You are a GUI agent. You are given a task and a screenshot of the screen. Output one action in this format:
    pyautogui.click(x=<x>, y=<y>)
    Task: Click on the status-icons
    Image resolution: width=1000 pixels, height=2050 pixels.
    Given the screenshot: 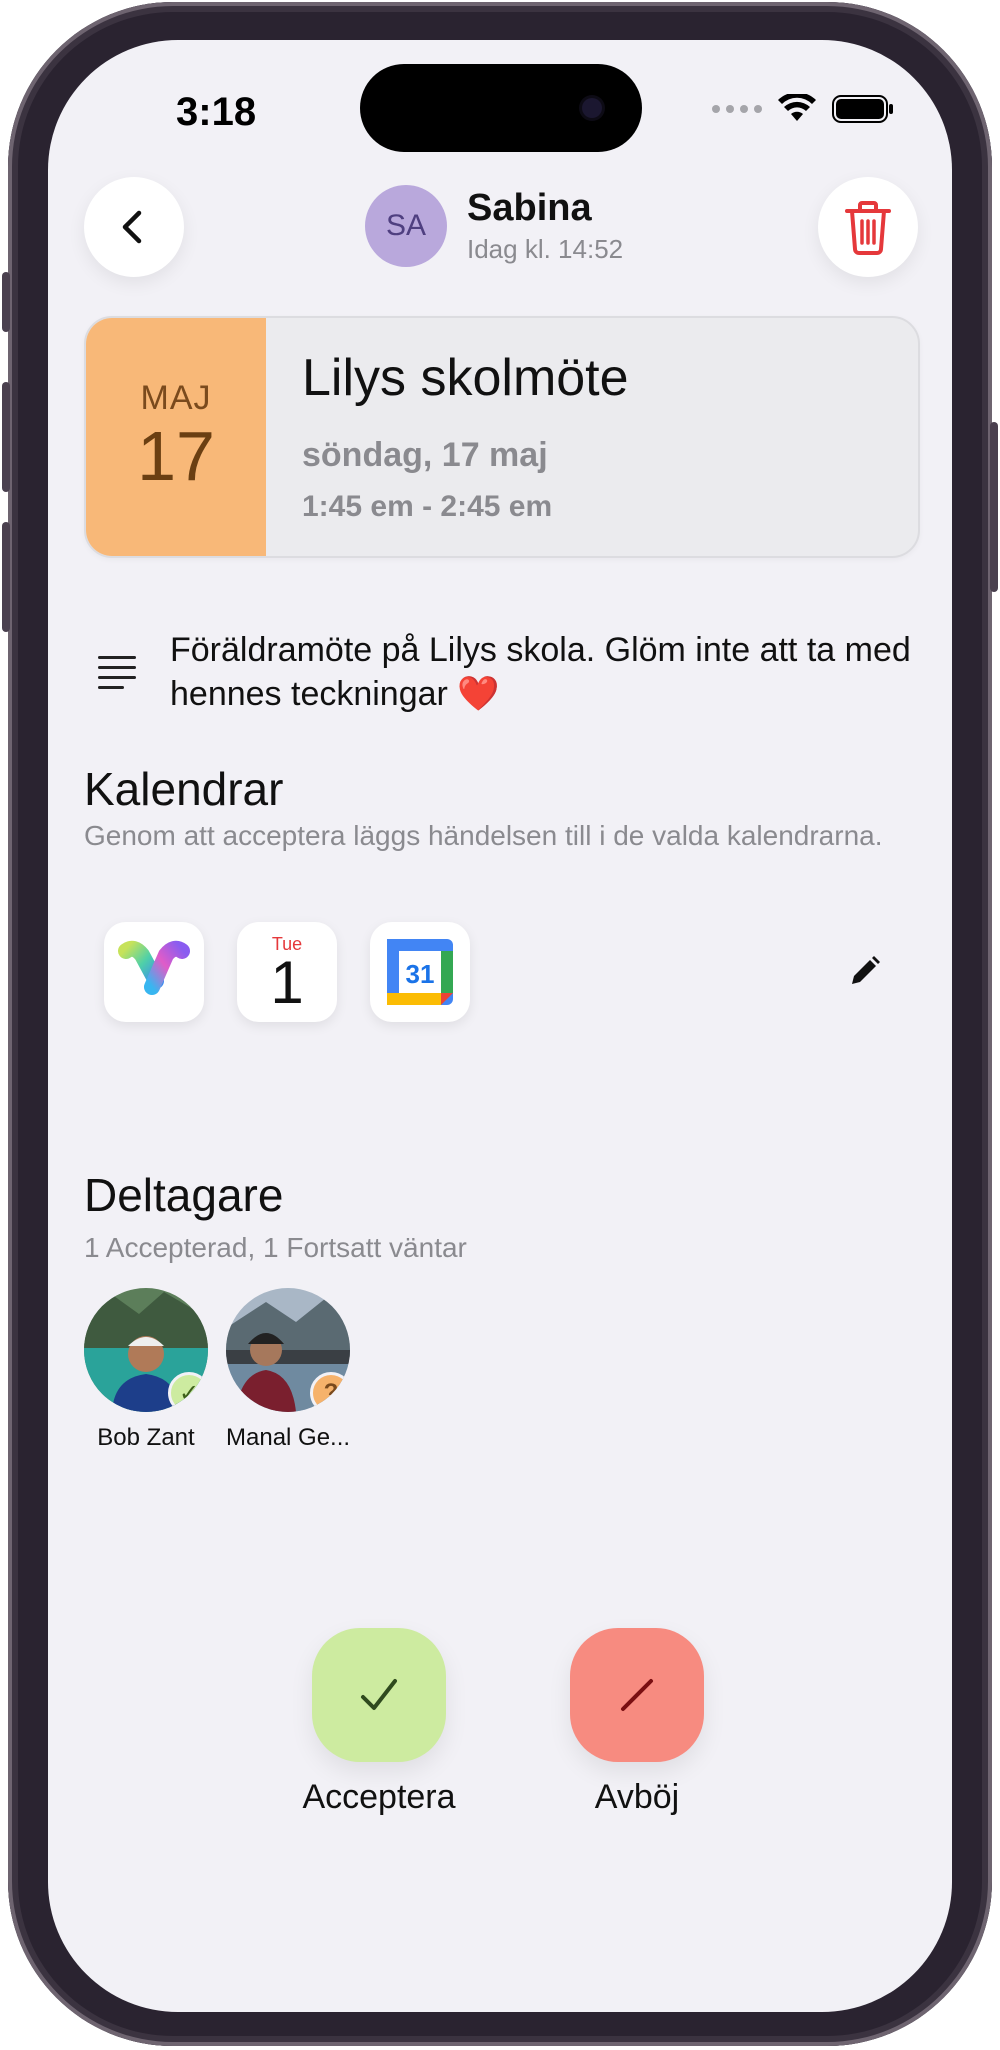 What is the action you would take?
    pyautogui.click(x=803, y=109)
    